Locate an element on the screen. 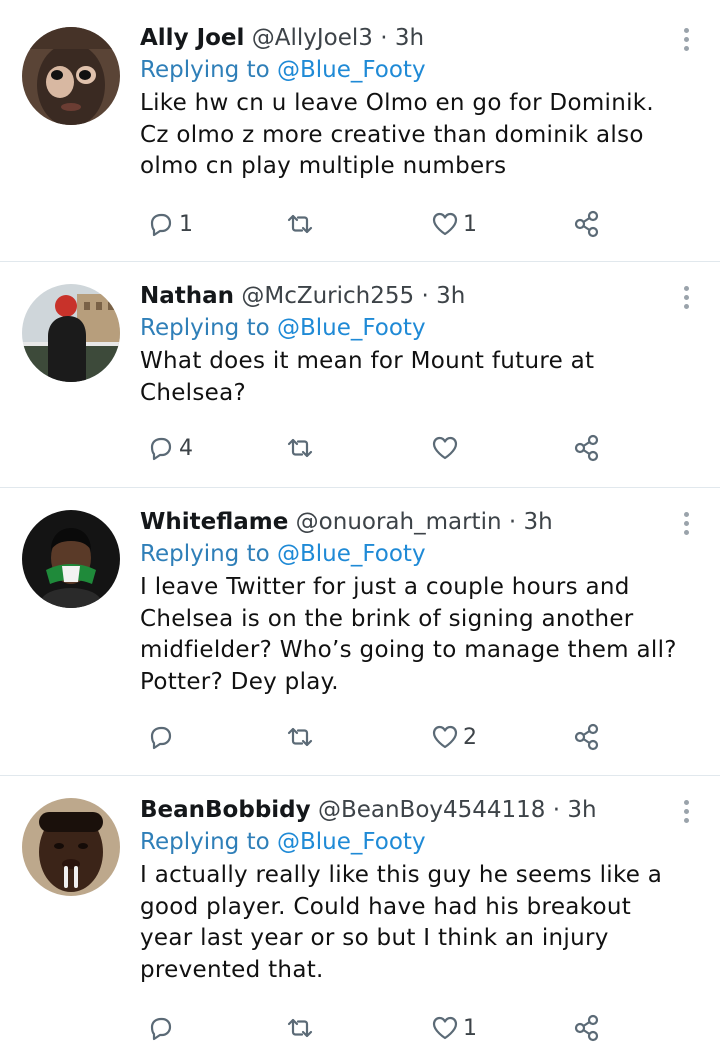  tweet-header: Ally Joel @AllyJoel3 · 3h is located at coordinates (413, 38).